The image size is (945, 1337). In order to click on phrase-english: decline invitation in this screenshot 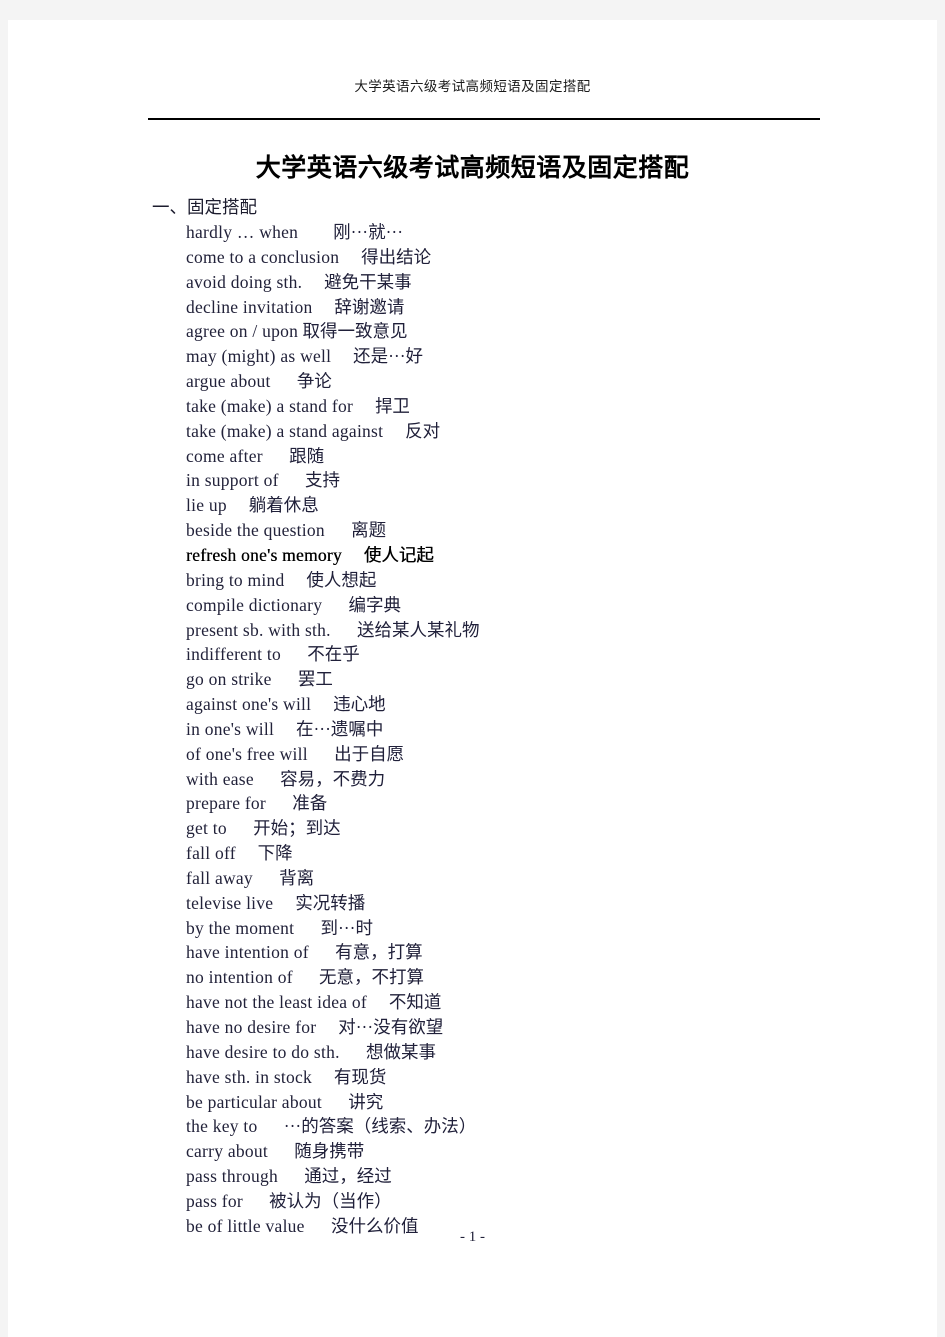, I will do `click(249, 306)`.